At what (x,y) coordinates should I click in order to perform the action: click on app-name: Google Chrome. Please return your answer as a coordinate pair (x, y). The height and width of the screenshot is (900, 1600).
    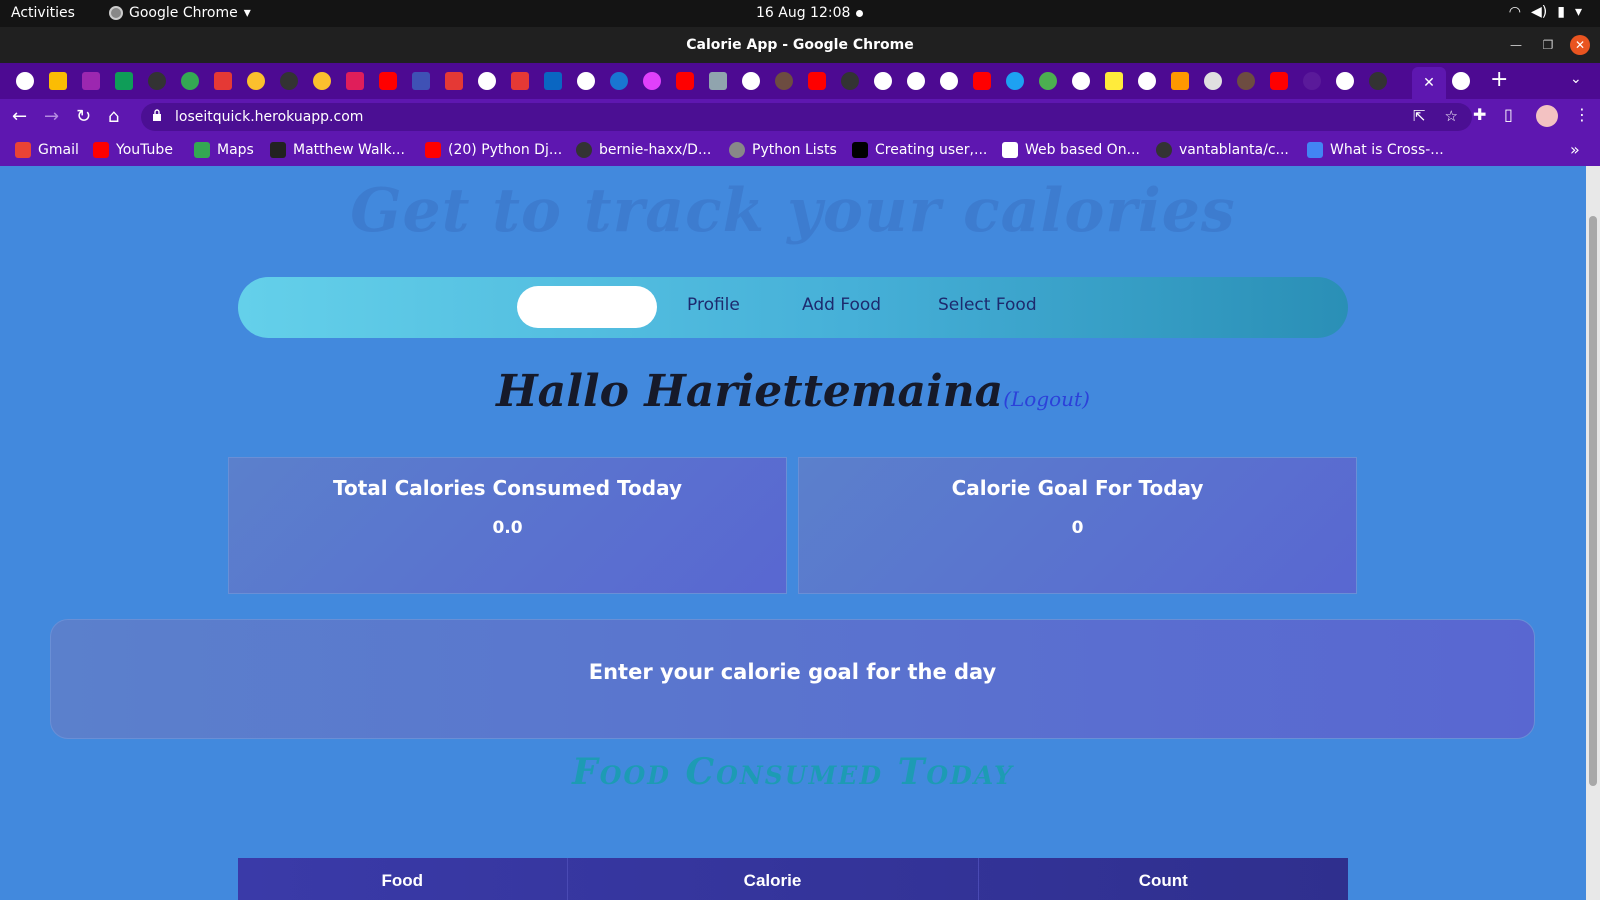
    Looking at the image, I should click on (183, 13).